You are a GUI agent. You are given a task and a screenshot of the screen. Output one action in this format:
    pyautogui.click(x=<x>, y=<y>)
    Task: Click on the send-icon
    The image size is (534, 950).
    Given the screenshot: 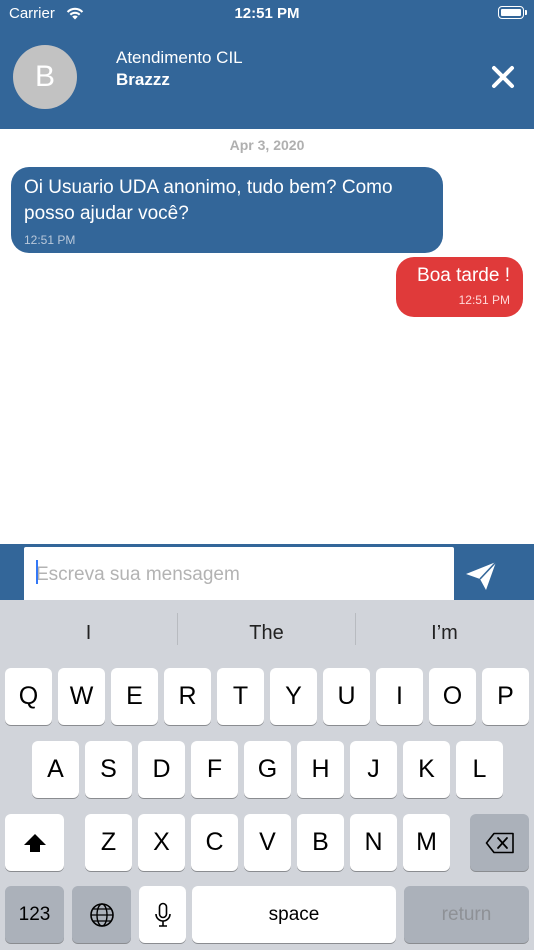 What is the action you would take?
    pyautogui.click(x=481, y=576)
    